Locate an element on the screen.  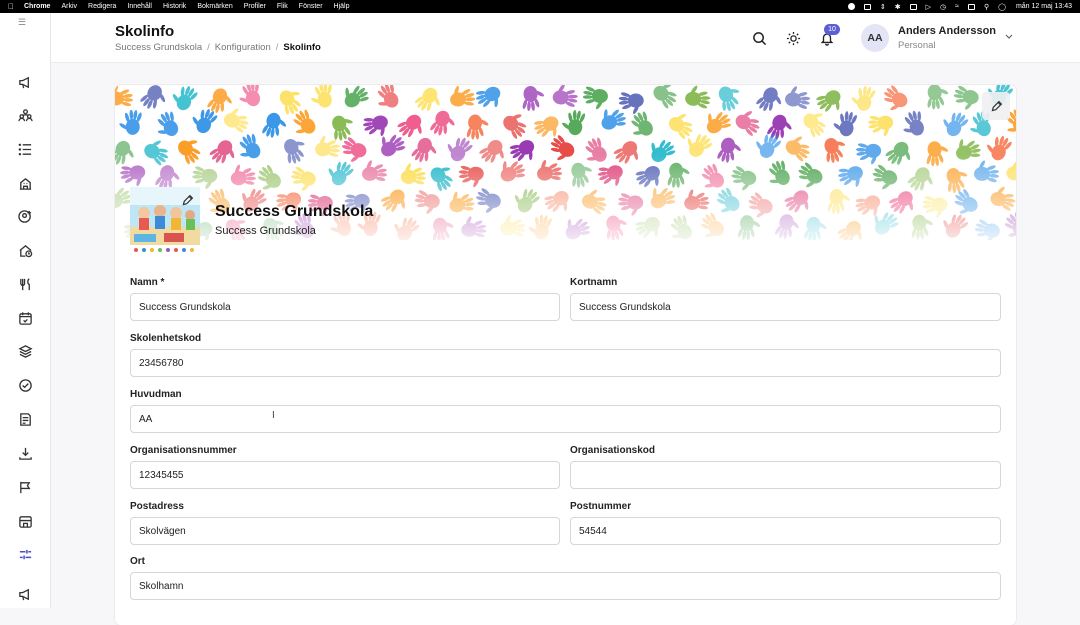
battery-icon is located at coordinates (971, 6).